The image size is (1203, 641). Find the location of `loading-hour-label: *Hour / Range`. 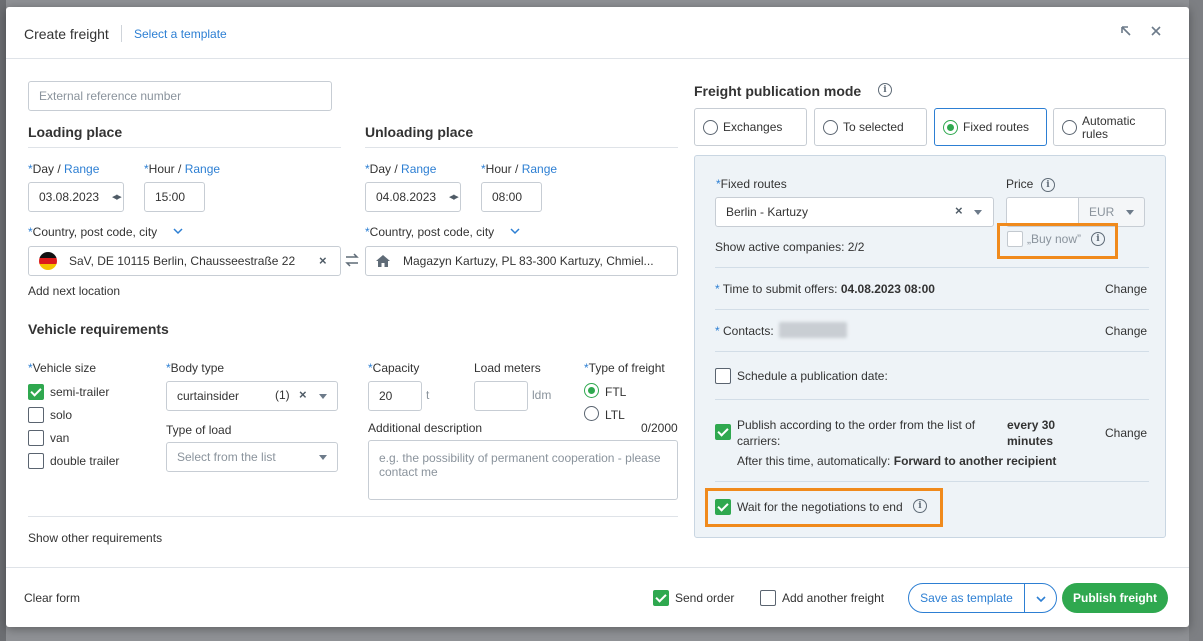

loading-hour-label: *Hour / Range is located at coordinates (182, 169).